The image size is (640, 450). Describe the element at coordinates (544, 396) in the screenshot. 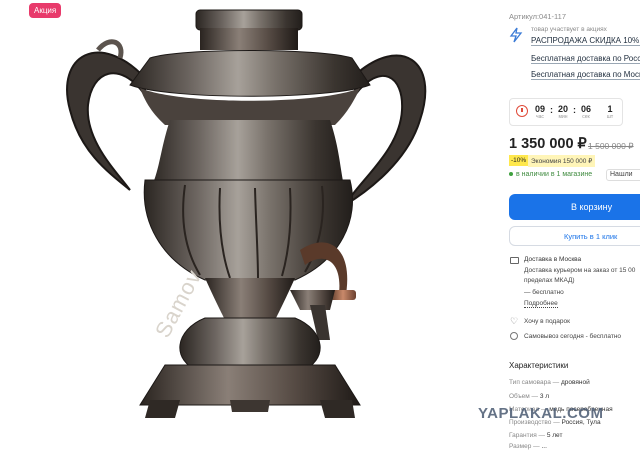

I see `char-value: 3 л` at that location.